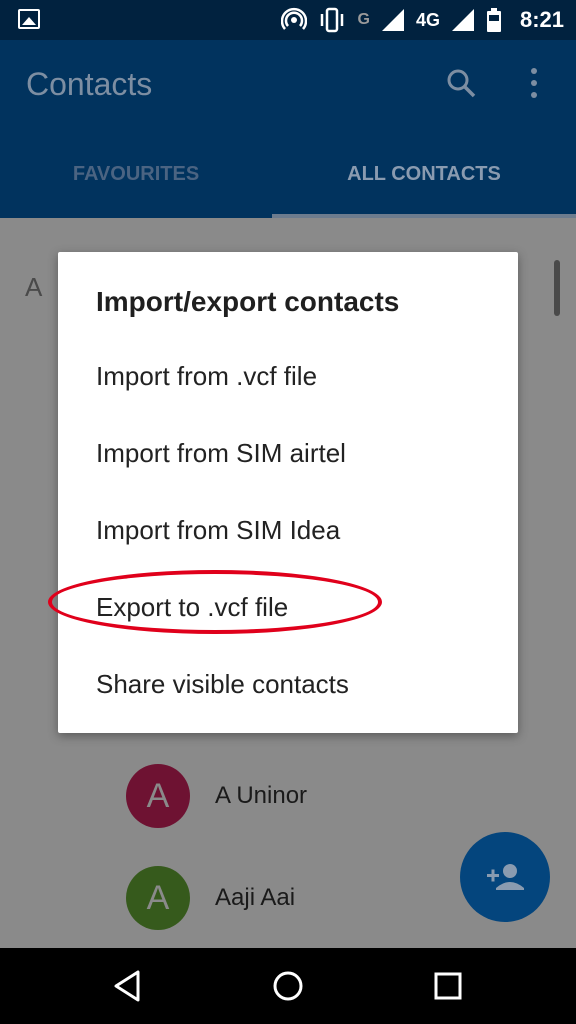  What do you see at coordinates (427, 19) in the screenshot?
I see `network-type: 4G` at bounding box center [427, 19].